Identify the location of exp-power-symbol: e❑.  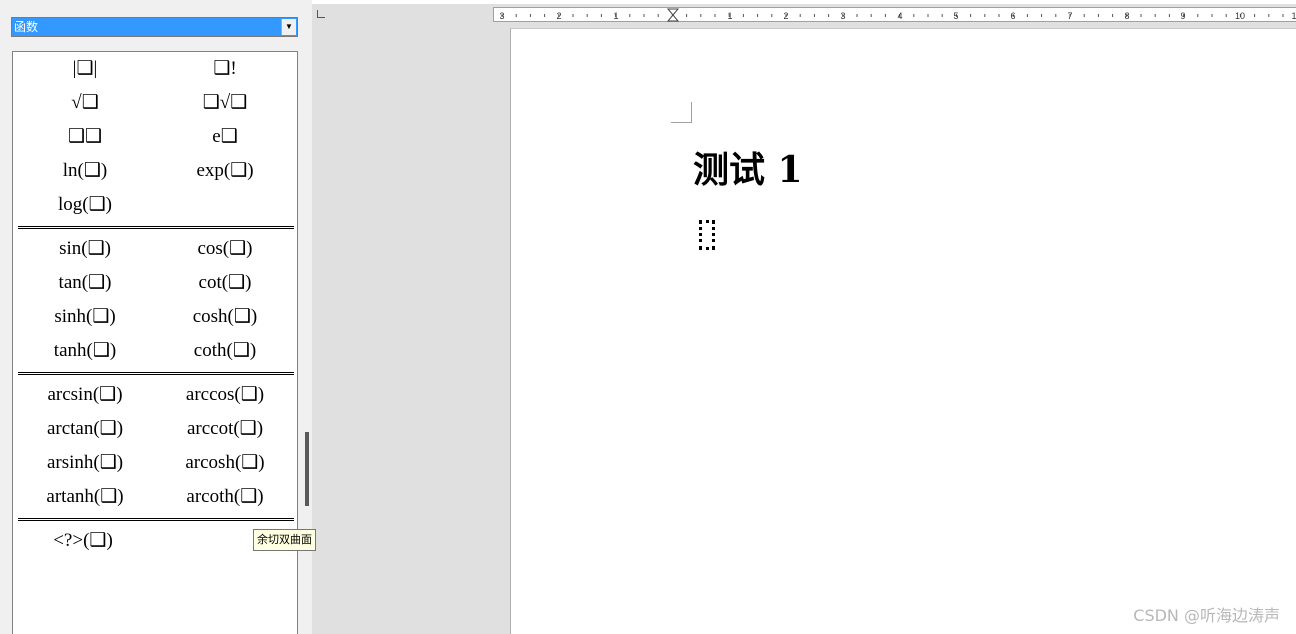
(225, 137).